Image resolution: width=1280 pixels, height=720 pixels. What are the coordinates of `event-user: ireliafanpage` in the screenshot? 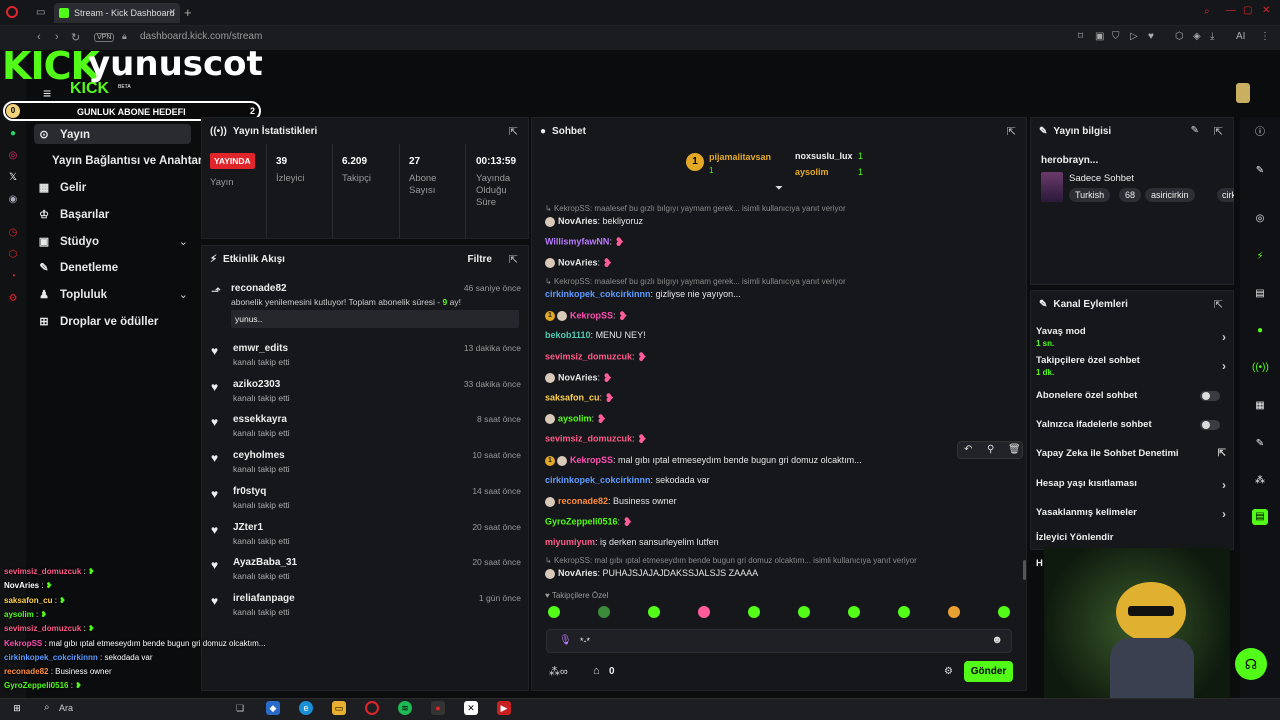 It's located at (264, 598).